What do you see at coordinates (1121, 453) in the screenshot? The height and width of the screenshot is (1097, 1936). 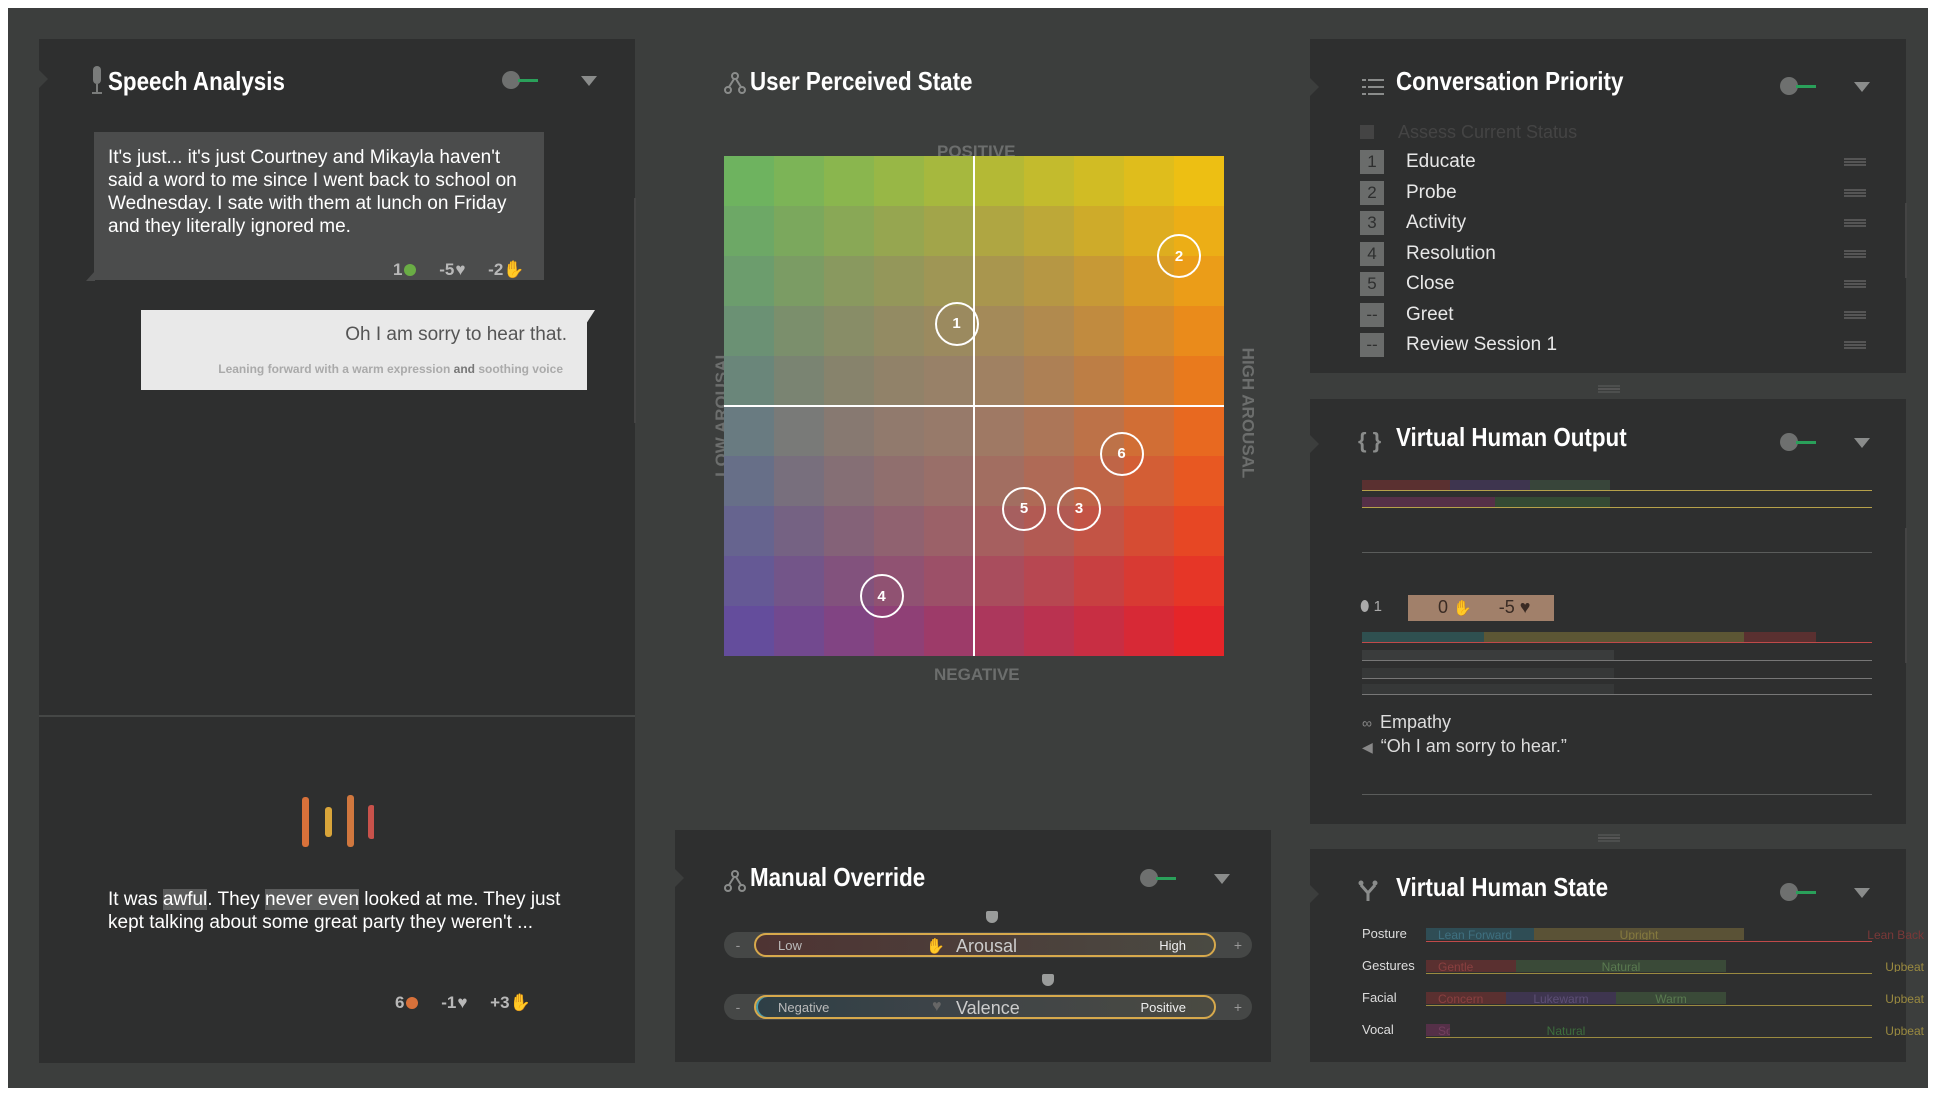 I see `state-marker-6: 6` at bounding box center [1121, 453].